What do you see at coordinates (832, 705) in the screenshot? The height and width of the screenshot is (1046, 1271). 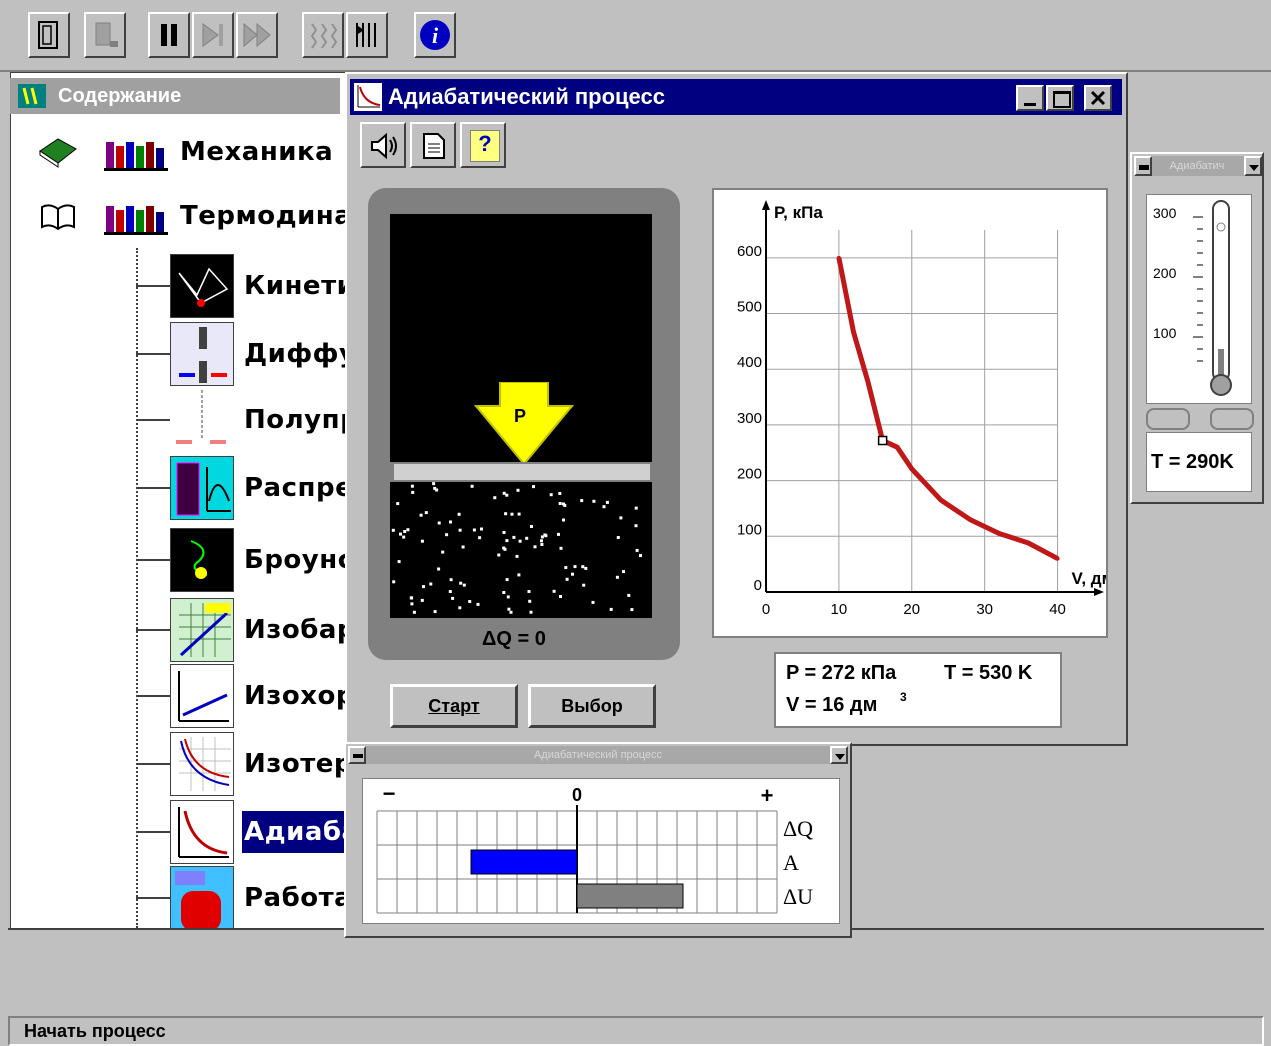 I see `volume-readout: V = 16 дм` at bounding box center [832, 705].